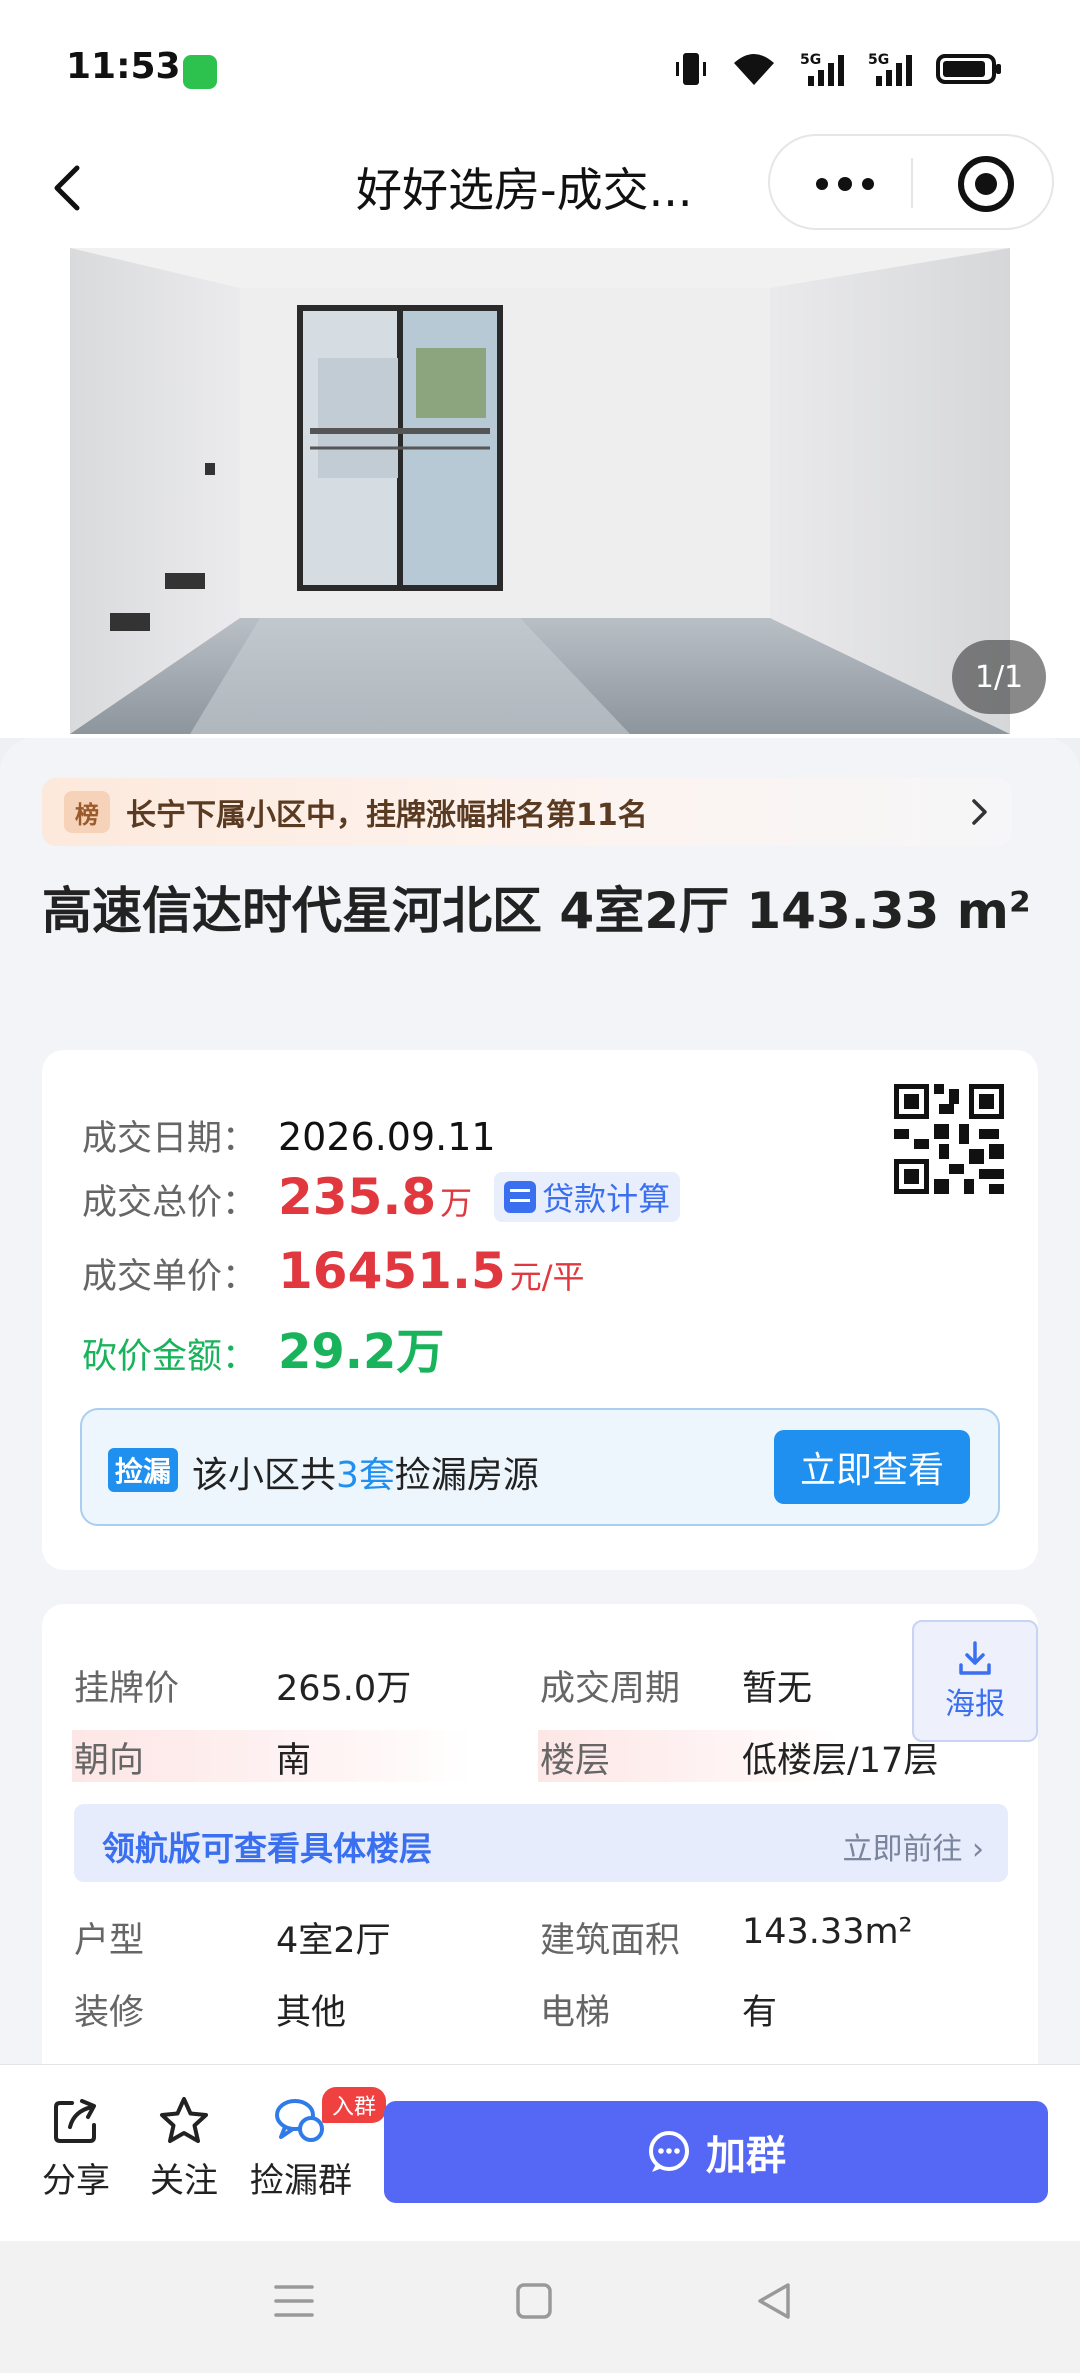 The height and width of the screenshot is (2373, 1080). Describe the element at coordinates (754, 69) in the screenshot. I see `wifi-icon` at that location.